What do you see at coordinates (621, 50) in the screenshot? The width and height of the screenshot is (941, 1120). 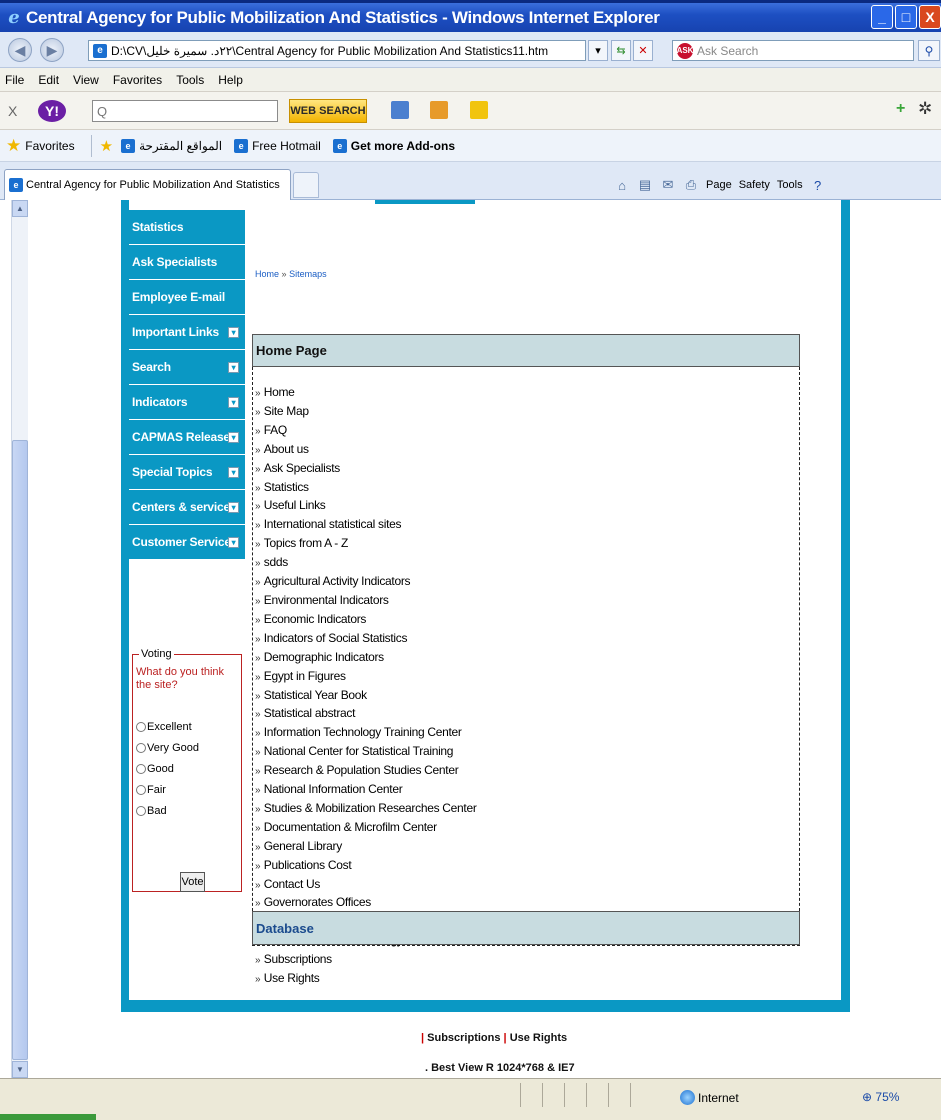 I see `refresh-button: ⇆` at bounding box center [621, 50].